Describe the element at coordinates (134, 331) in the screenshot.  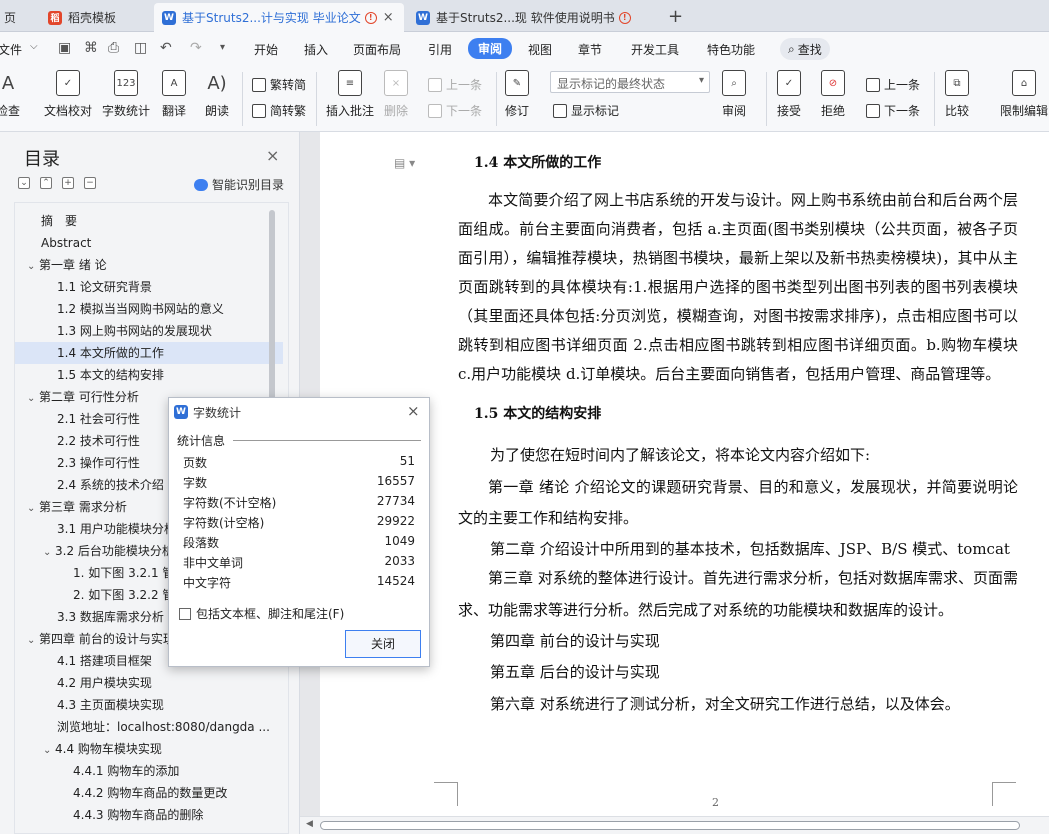
I see `toc-item-label: 1.3 网上购书网站的发展现状` at that location.